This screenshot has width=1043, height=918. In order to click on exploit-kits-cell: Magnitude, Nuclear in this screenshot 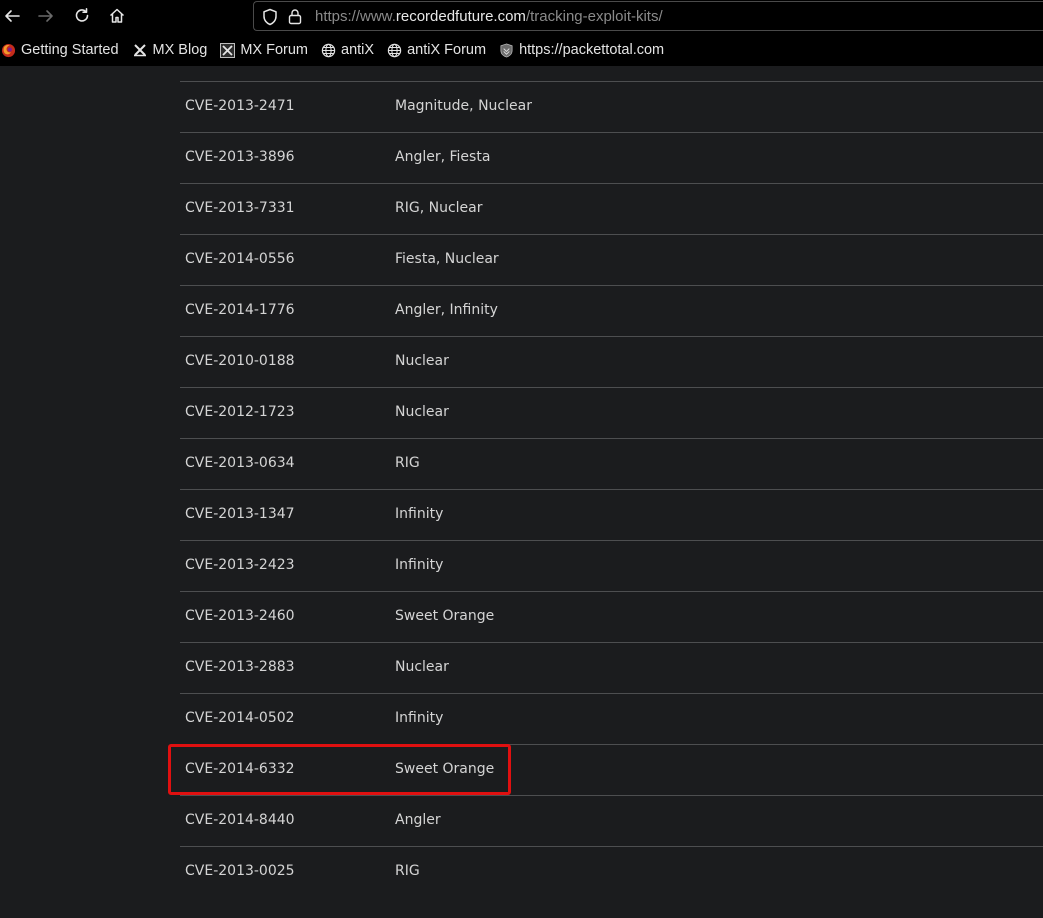, I will do `click(463, 106)`.